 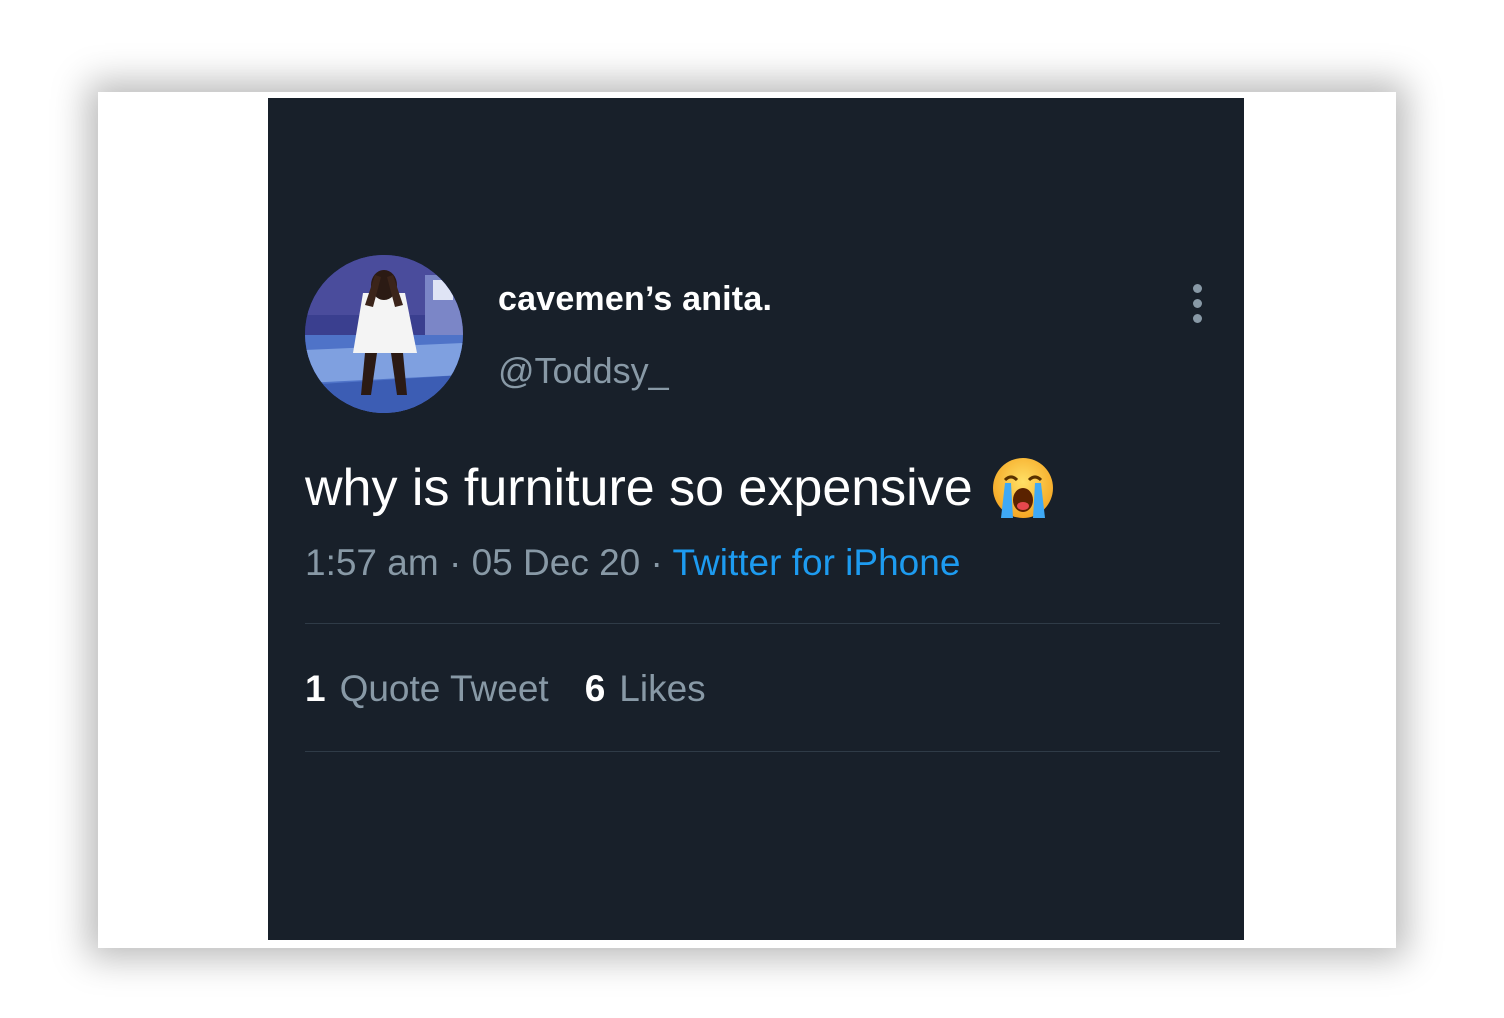 I want to click on tweet-text: why is furniture so expensive, so click(x=639, y=488).